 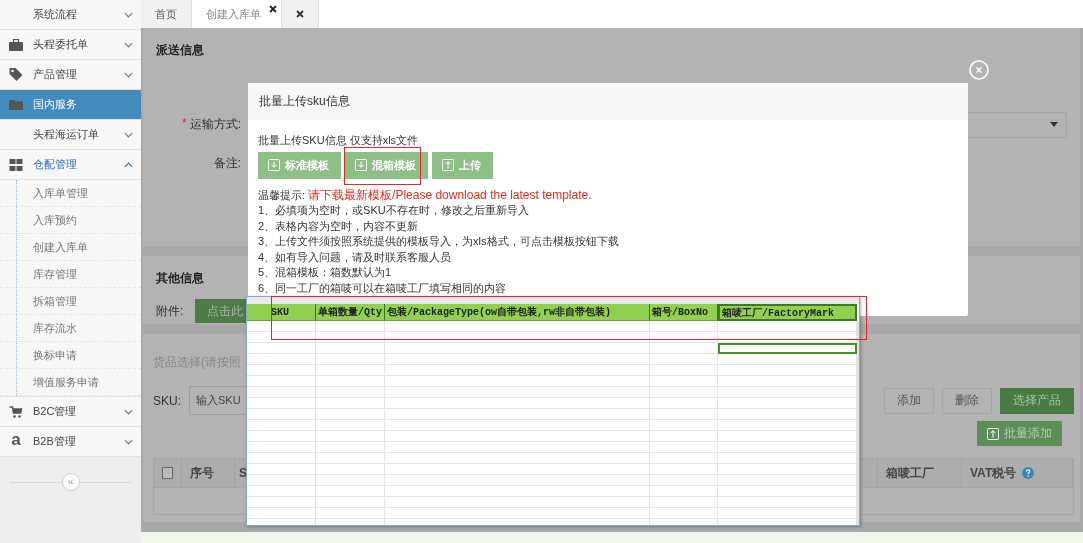 I want to click on tip-line: 5、混箱模板：箱数默认为1, so click(x=325, y=272).